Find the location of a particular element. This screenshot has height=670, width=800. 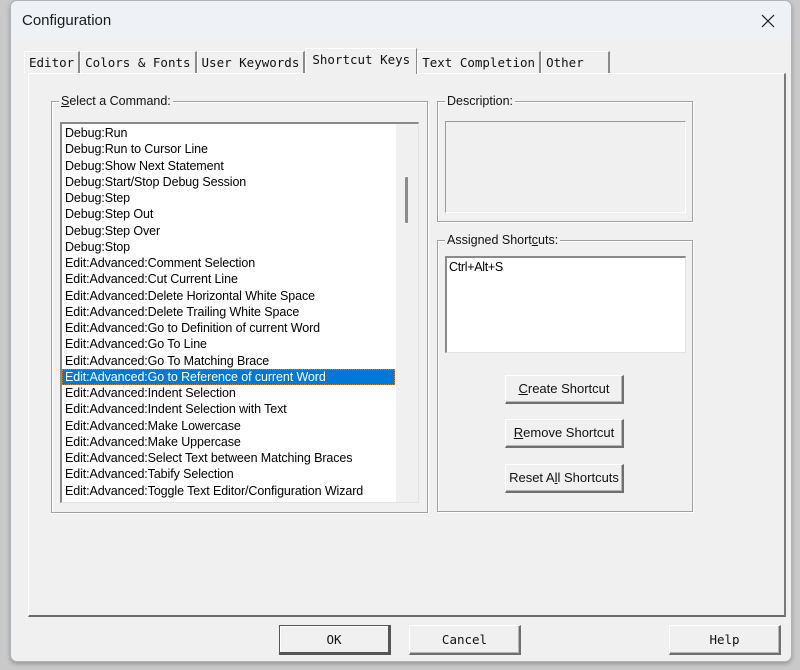

assigned-shortcuts-label: Assigned Shortcuts: is located at coordinates (503, 240).